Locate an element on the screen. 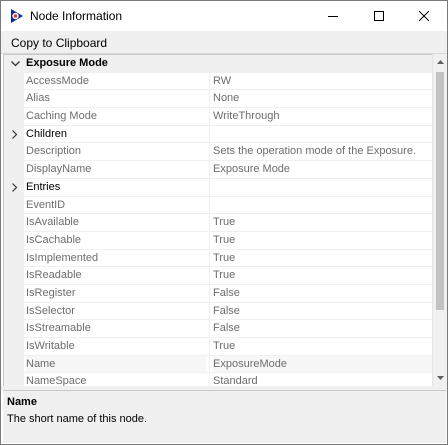  property-name: AccessMode is located at coordinates (57, 80).